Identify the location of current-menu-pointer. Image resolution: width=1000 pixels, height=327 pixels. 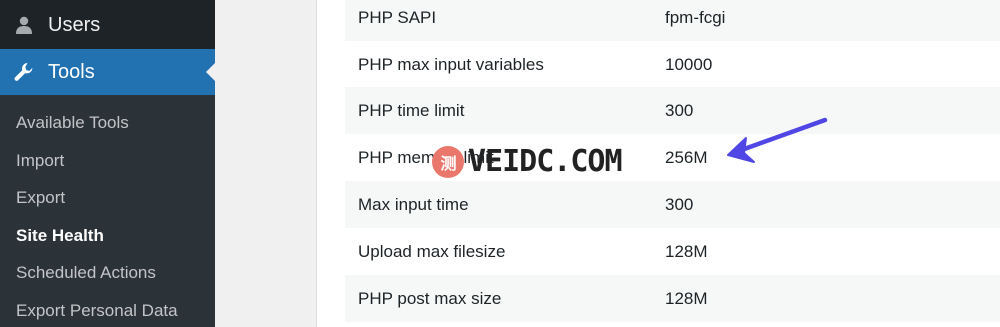
(210, 72).